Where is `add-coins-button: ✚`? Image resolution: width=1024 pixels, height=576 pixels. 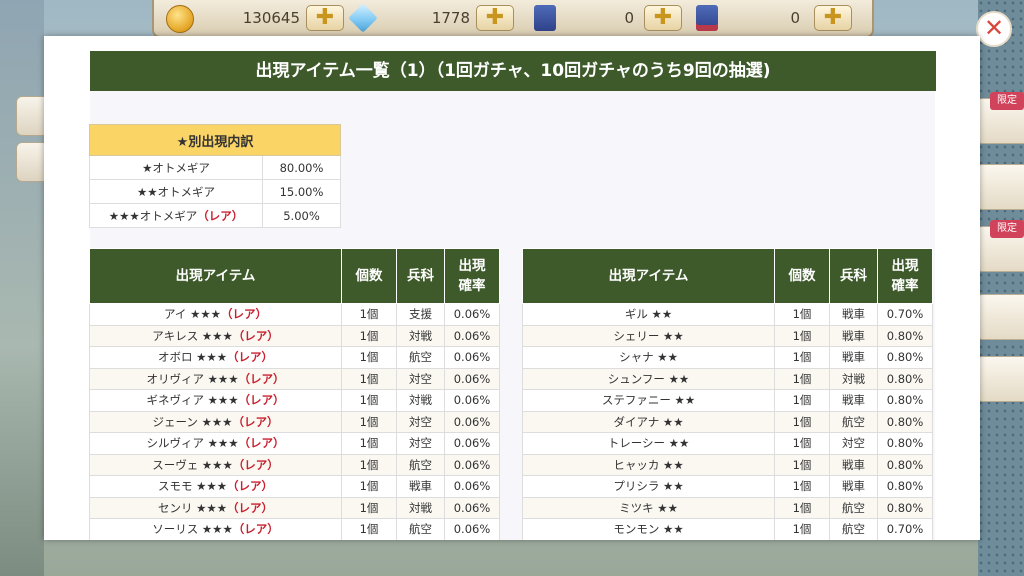 add-coins-button: ✚ is located at coordinates (325, 18).